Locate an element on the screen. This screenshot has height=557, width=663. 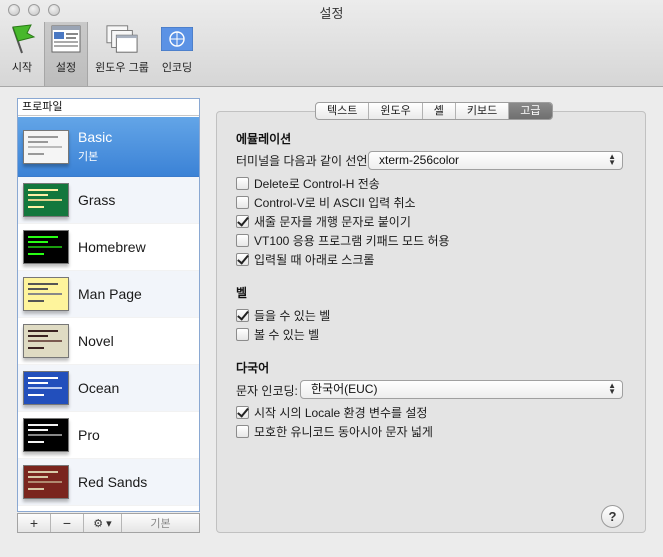
option-row: 들을 수 있는 벨 is located at coordinates (283, 315).